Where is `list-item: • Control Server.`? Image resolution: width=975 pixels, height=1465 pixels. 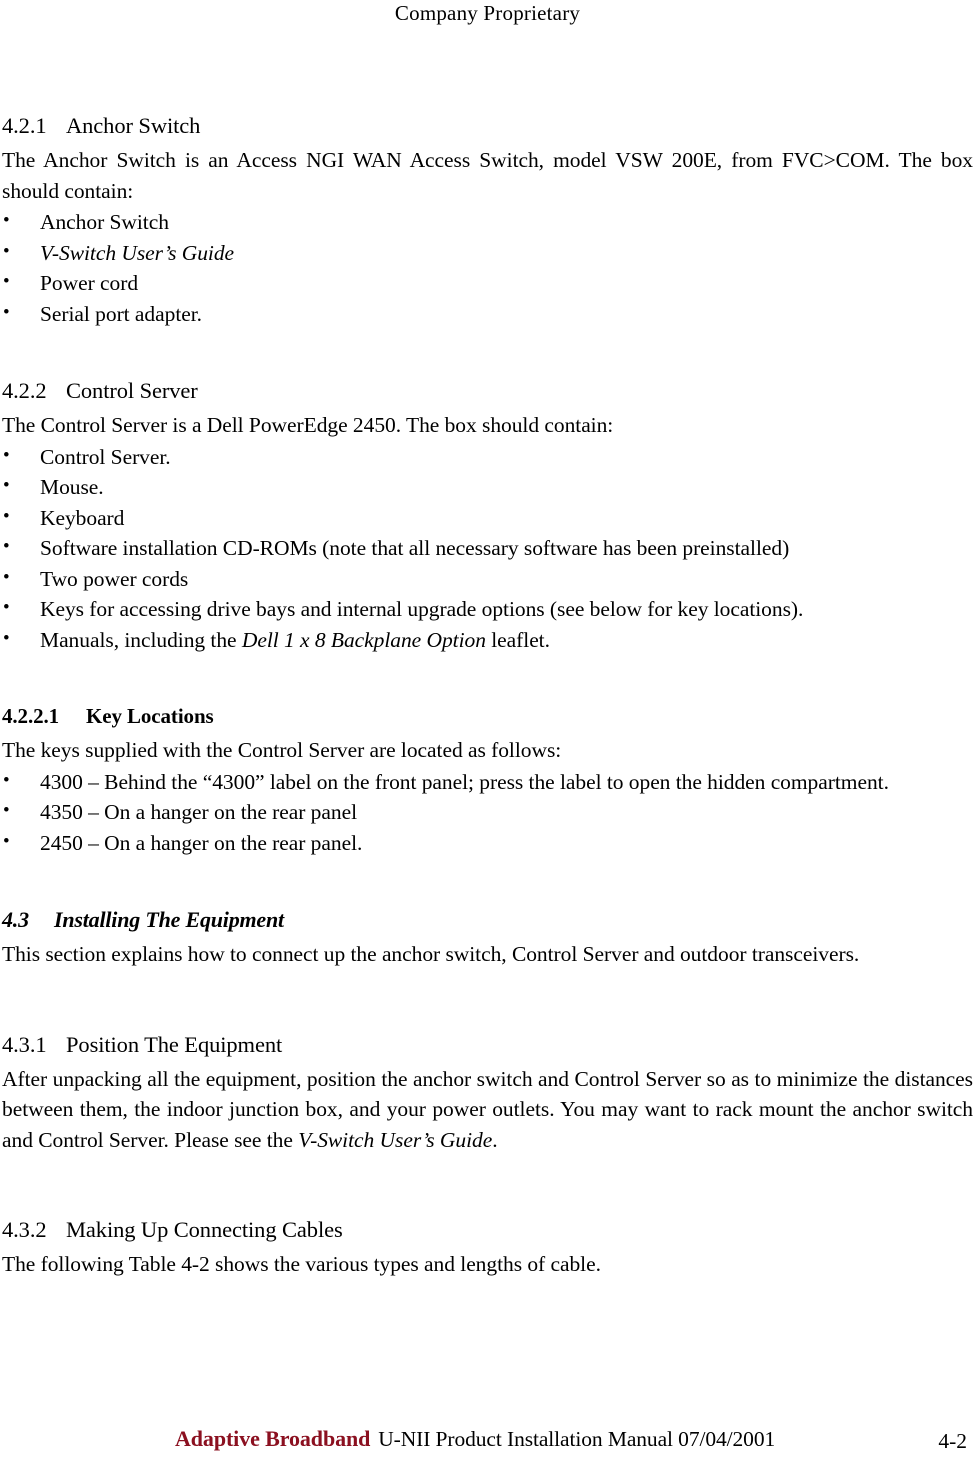
list-item: • Control Server. is located at coordinates (487, 457).